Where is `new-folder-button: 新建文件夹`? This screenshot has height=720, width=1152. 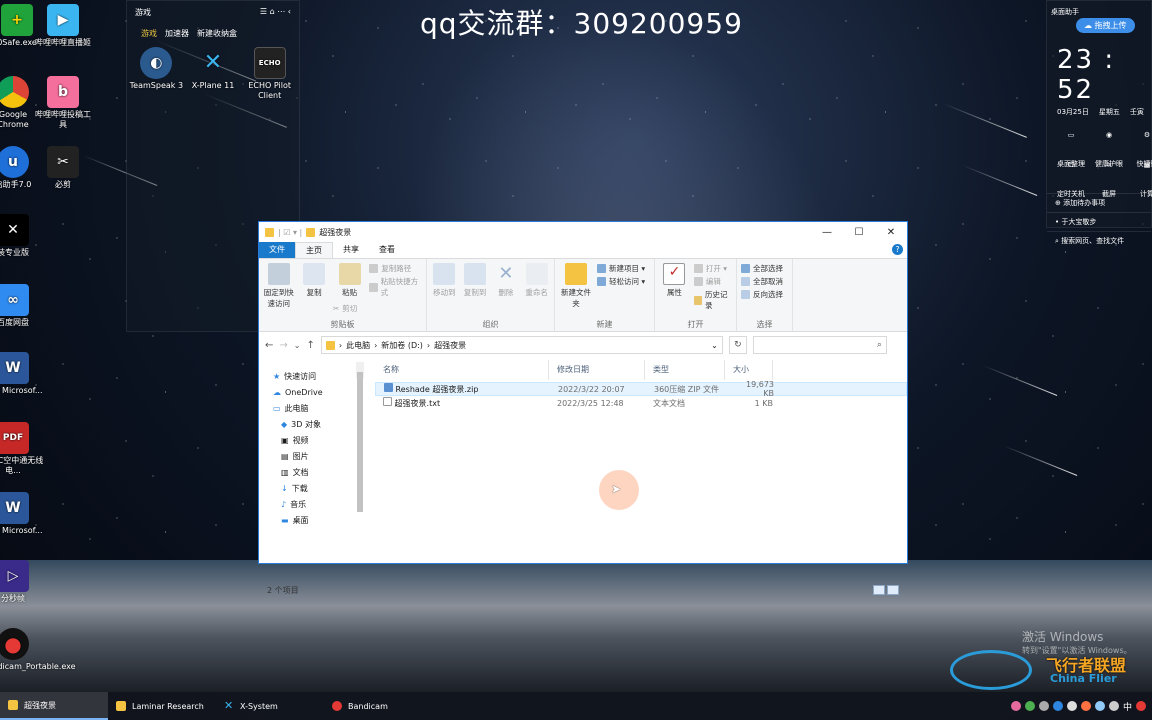
new-folder-button: 新建文件夹 is located at coordinates (576, 290).